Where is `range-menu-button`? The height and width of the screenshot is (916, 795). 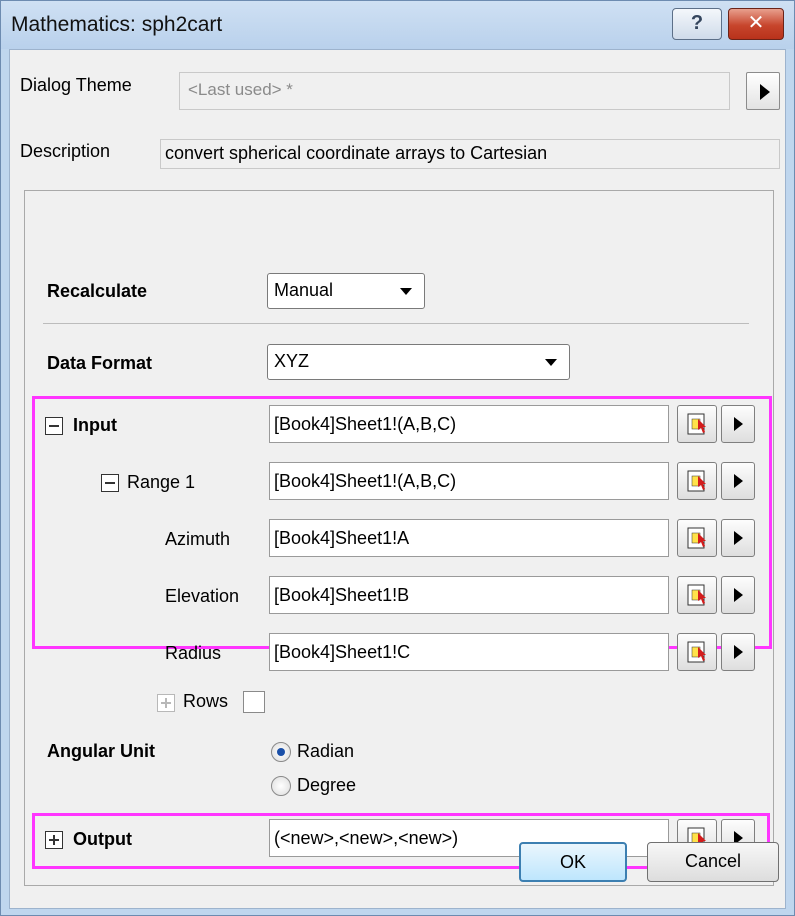 range-menu-button is located at coordinates (738, 481).